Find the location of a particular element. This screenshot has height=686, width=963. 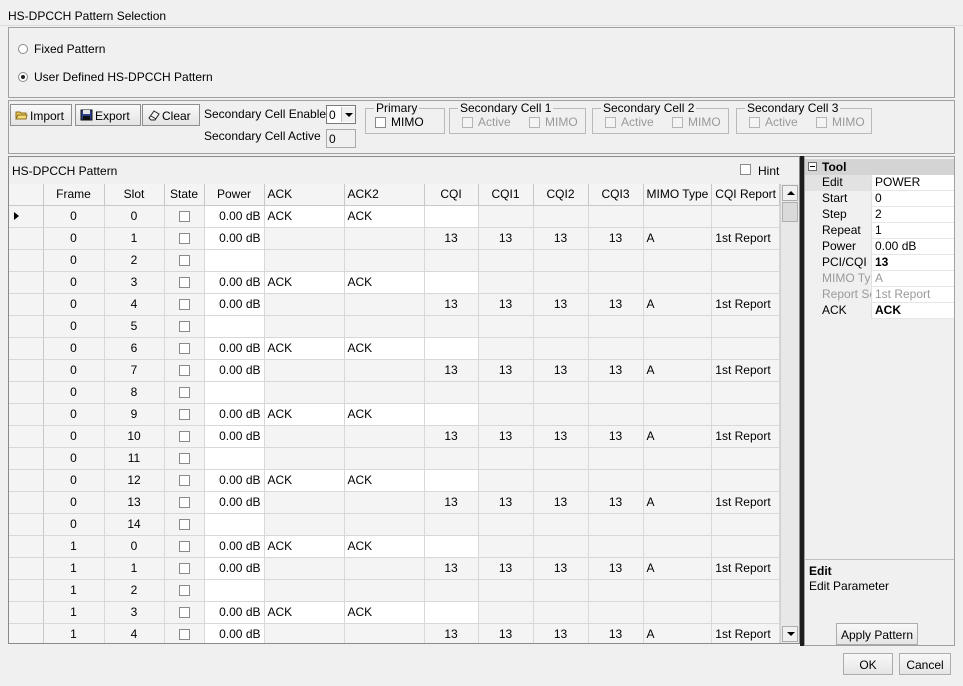

vertical-scrollbar is located at coordinates (789, 413).